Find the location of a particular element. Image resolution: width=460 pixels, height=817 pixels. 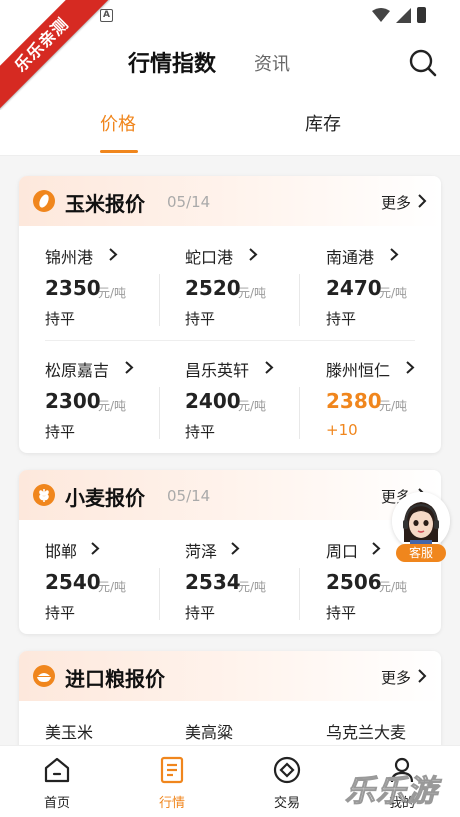

price-value: 2540 is located at coordinates (73, 582).